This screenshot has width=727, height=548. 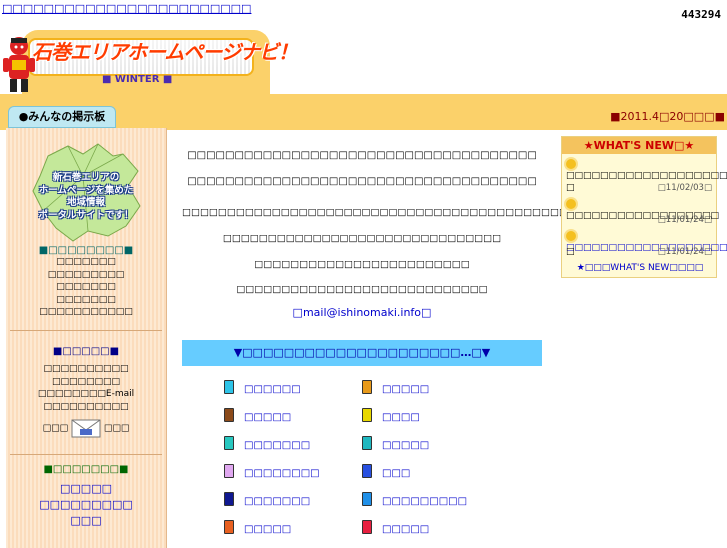 I want to click on mail-left-label: □□□, so click(x=55, y=428).